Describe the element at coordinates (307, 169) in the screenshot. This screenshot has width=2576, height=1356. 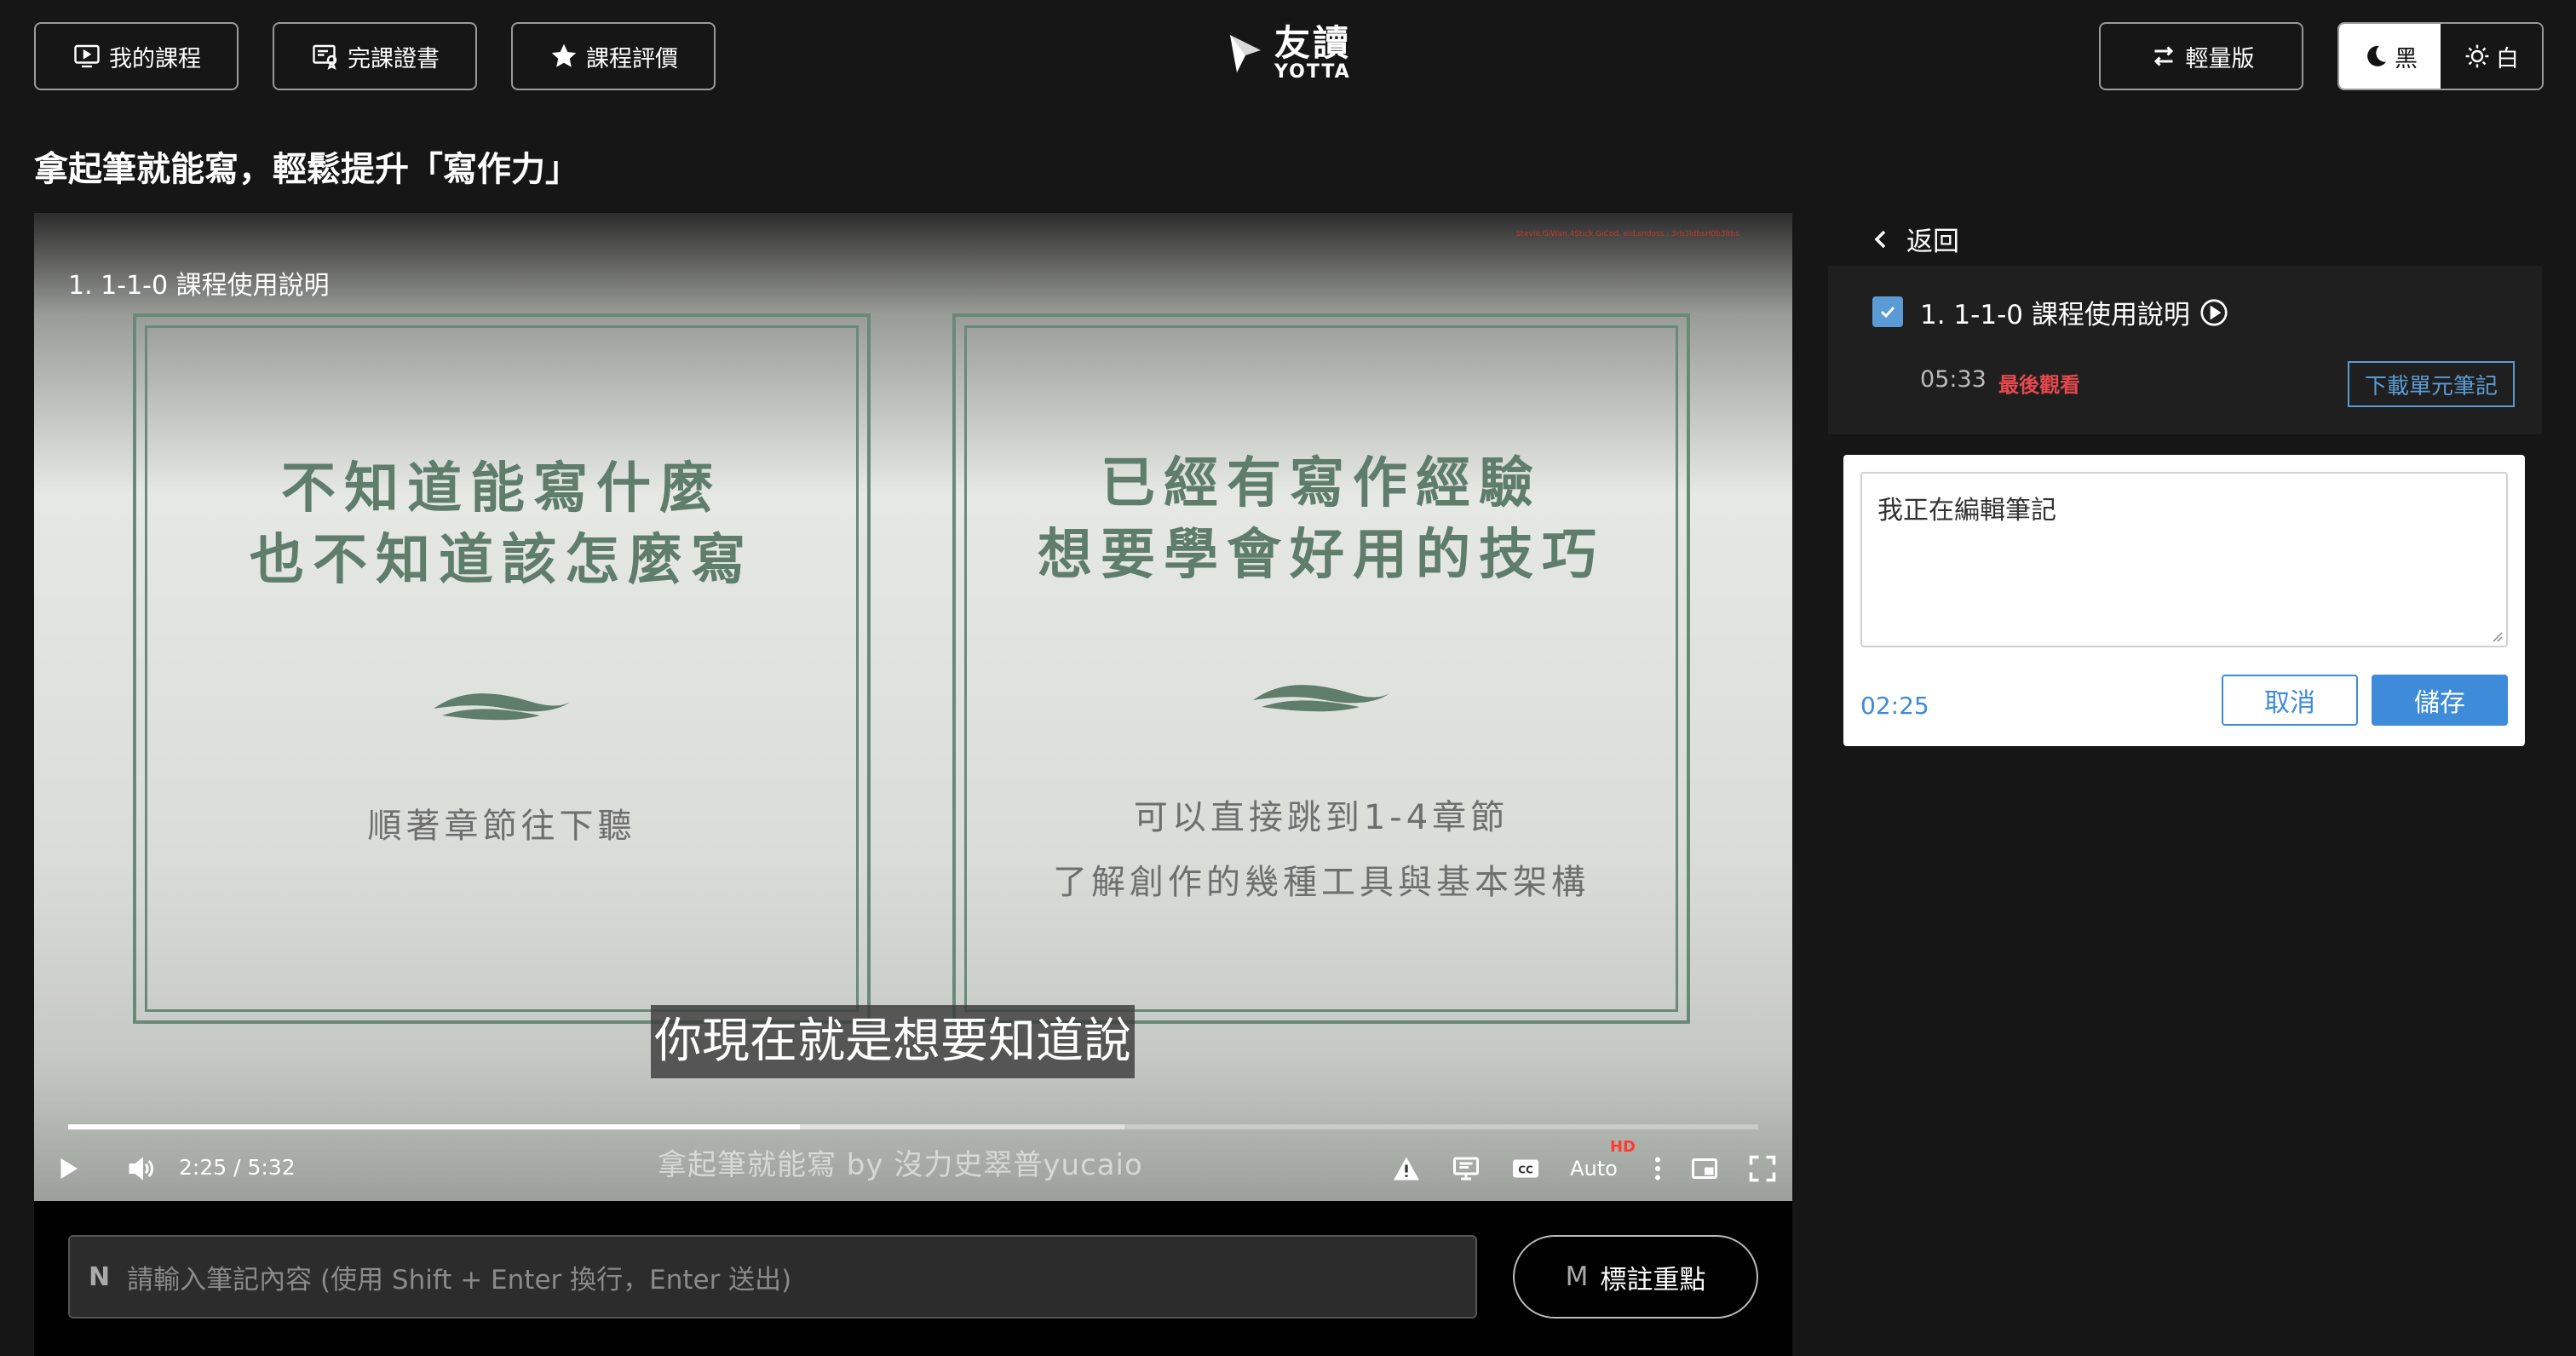
I see `course-title: 拿起筆就能寫，輕鬆提升「寫作力」` at that location.